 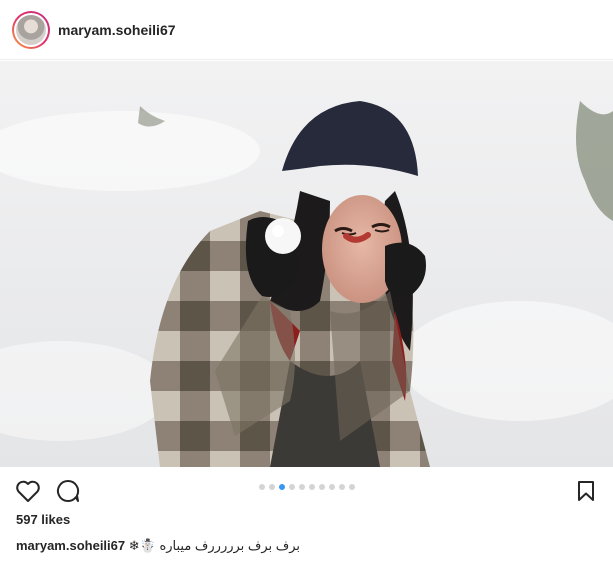 I want to click on avatar-border, so click(x=31, y=29).